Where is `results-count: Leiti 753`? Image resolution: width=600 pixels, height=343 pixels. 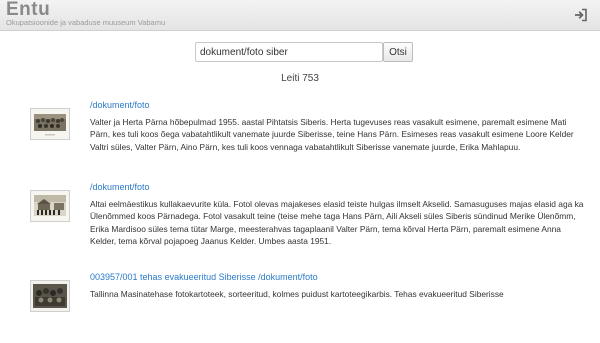
results-count: Leiti 753 is located at coordinates (300, 78).